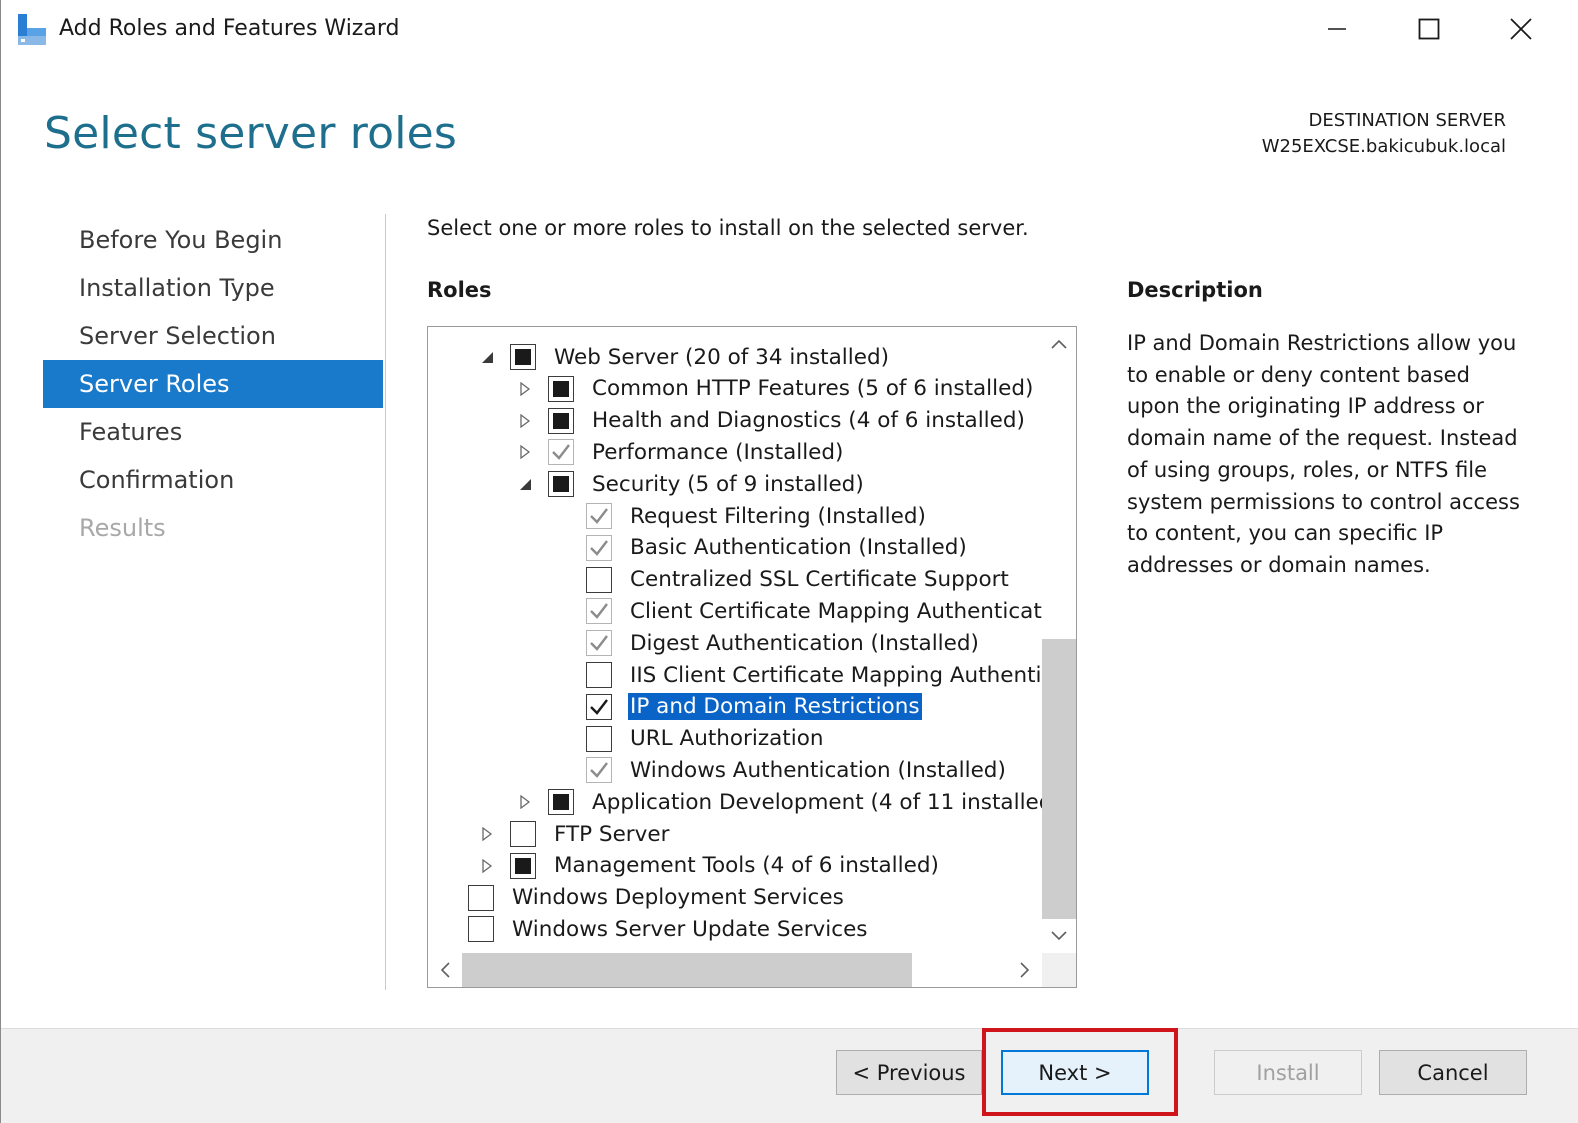 This screenshot has width=1578, height=1123. I want to click on close-button, so click(1521, 29).